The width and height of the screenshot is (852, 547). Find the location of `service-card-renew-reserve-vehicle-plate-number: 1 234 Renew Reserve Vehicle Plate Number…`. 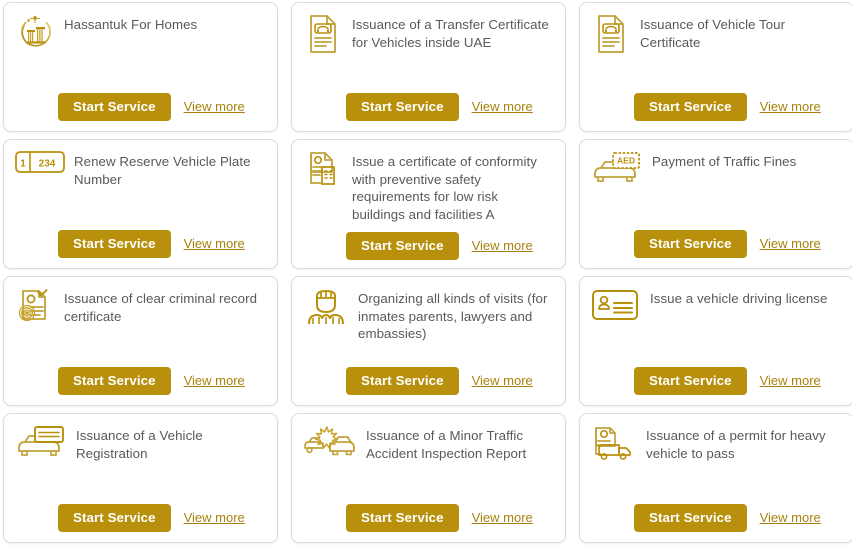

service-card-renew-reserve-vehicle-plate-number: 1 234 Renew Reserve Vehicle Plate Number… is located at coordinates (140, 204).